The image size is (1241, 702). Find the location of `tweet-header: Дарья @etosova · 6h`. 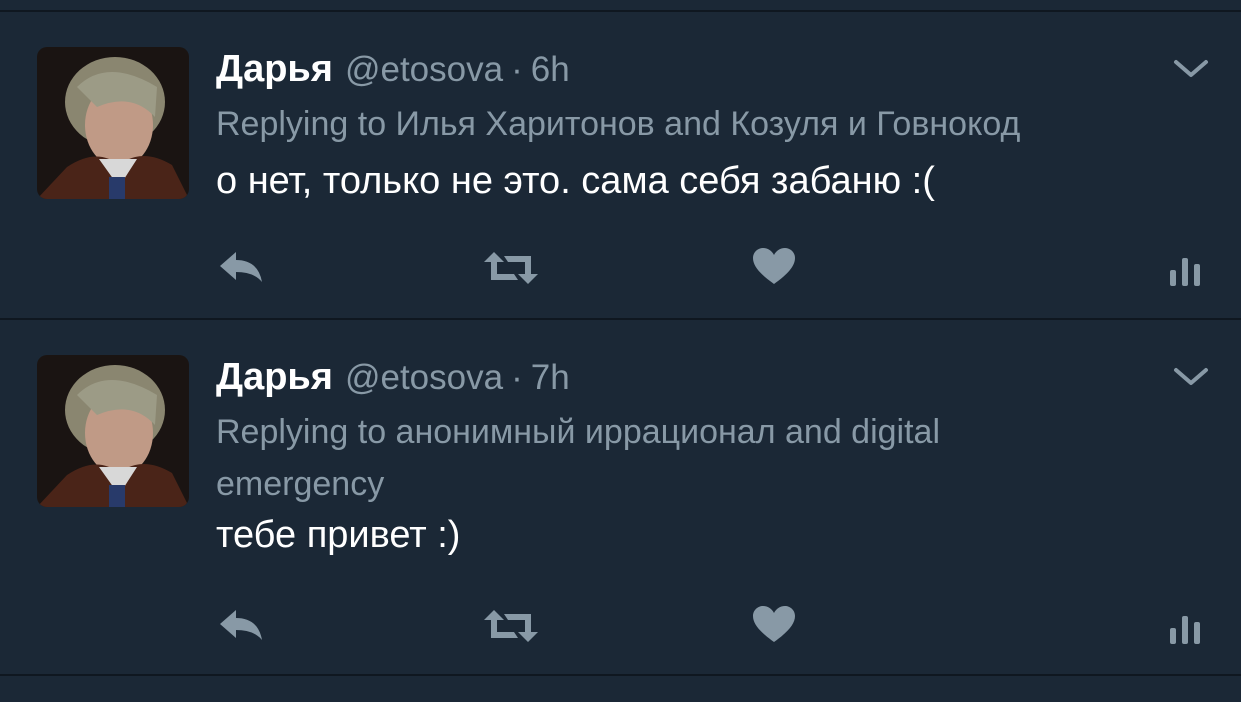

tweet-header: Дарья @etosova · 6h is located at coordinates (393, 69).